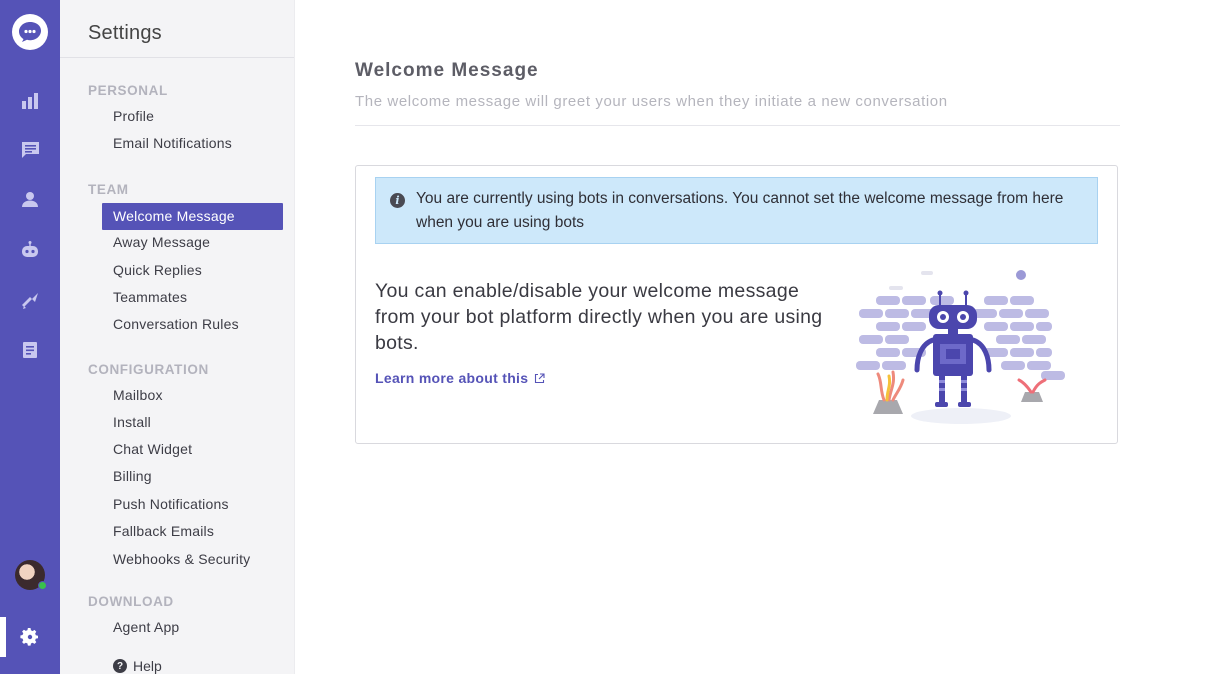 The height and width of the screenshot is (674, 1228). What do you see at coordinates (192, 395) in the screenshot?
I see `sidebar-item-mailbox: Mailbox` at bounding box center [192, 395].